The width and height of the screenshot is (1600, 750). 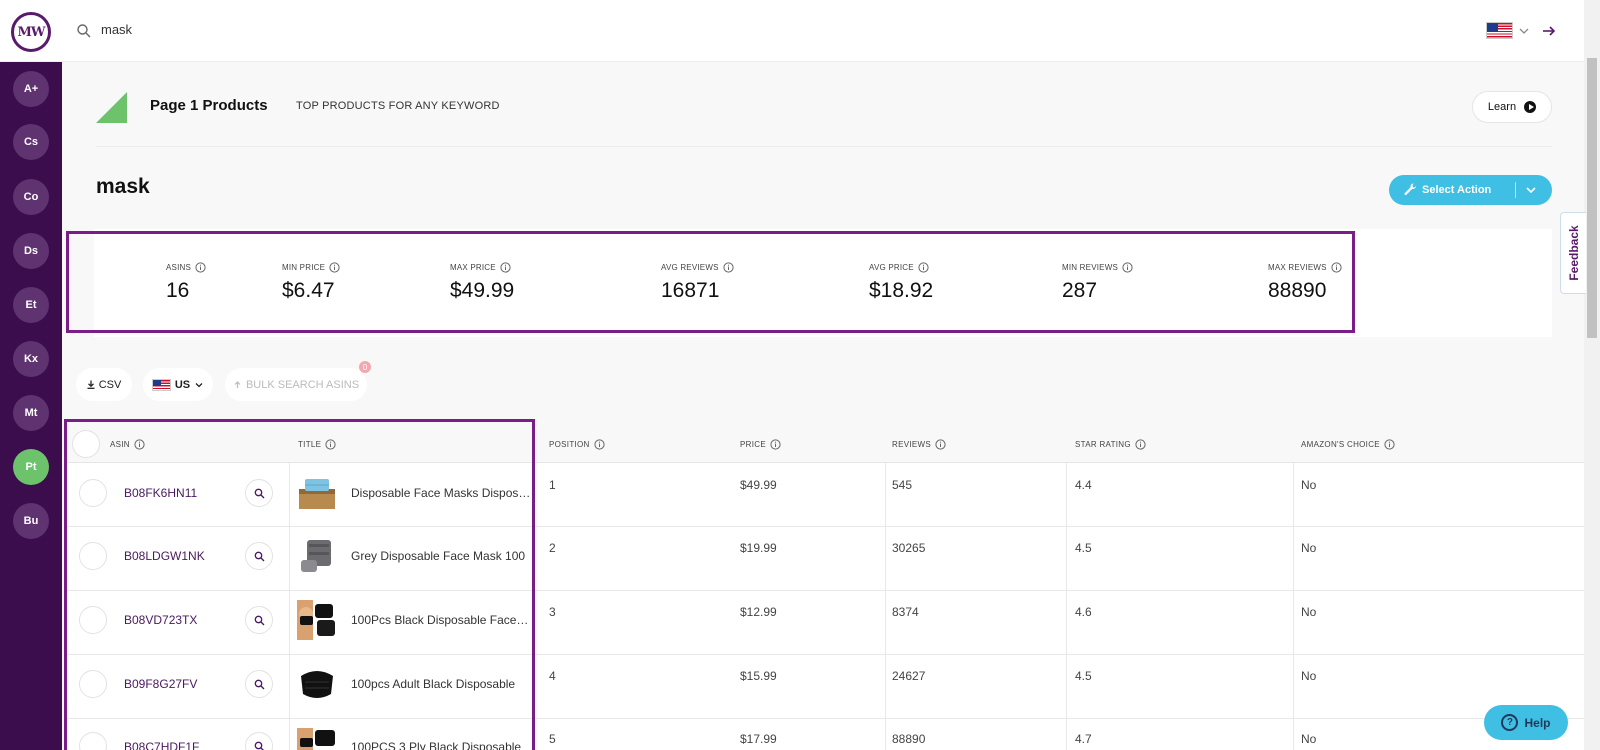 What do you see at coordinates (552, 612) in the screenshot?
I see `position-cell: 3` at bounding box center [552, 612].